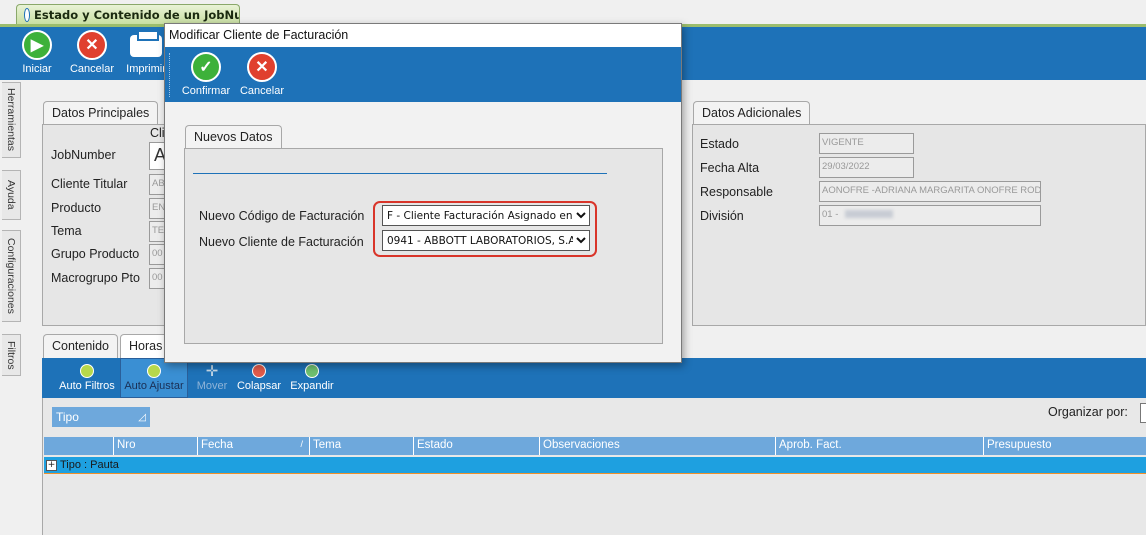 This screenshot has height=535, width=1146. Describe the element at coordinates (423, 74) in the screenshot. I see `dialog-toolbar: ✓ Confirmar ✕ Cancelar` at that location.